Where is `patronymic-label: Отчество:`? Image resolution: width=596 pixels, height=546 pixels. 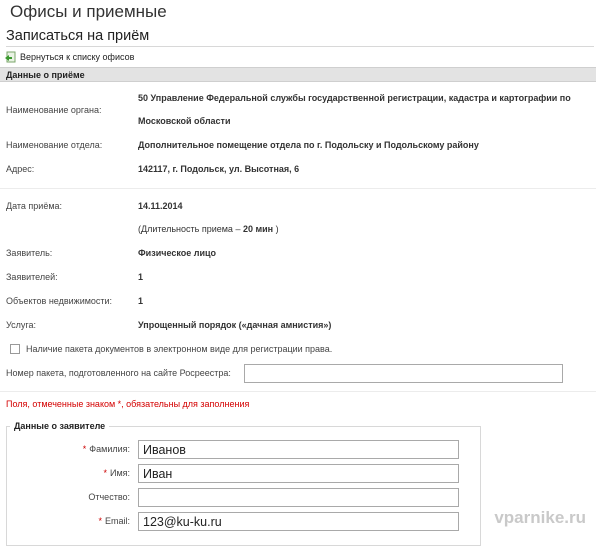
patronymic-label: Отчество: is located at coordinates (109, 497).